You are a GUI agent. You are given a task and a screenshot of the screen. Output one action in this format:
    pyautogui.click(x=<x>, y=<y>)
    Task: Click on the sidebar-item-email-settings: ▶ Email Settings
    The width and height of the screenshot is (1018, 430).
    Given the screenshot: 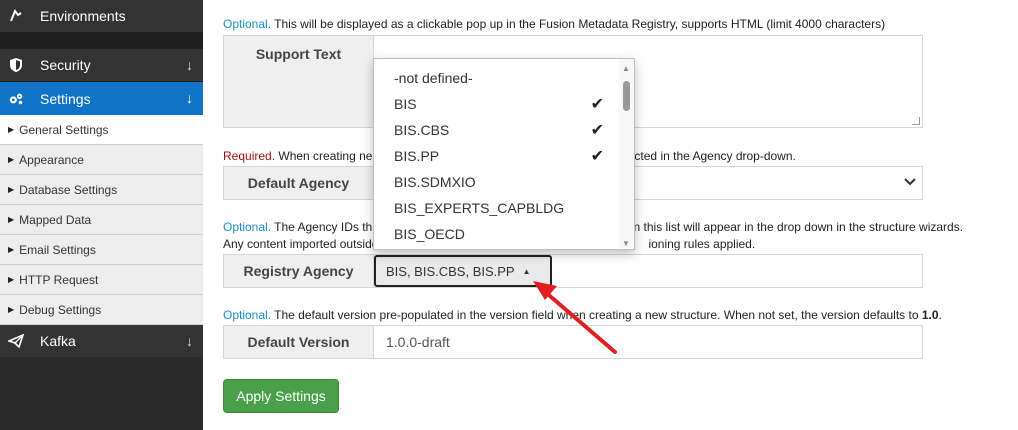 What is the action you would take?
    pyautogui.click(x=101, y=250)
    